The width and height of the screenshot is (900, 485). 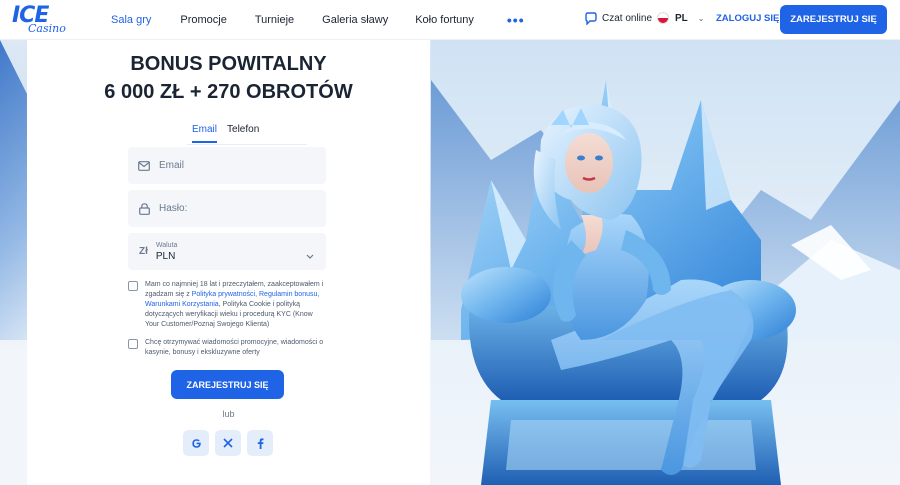 What do you see at coordinates (516, 20) in the screenshot?
I see `more-menu-icon: •••` at bounding box center [516, 20].